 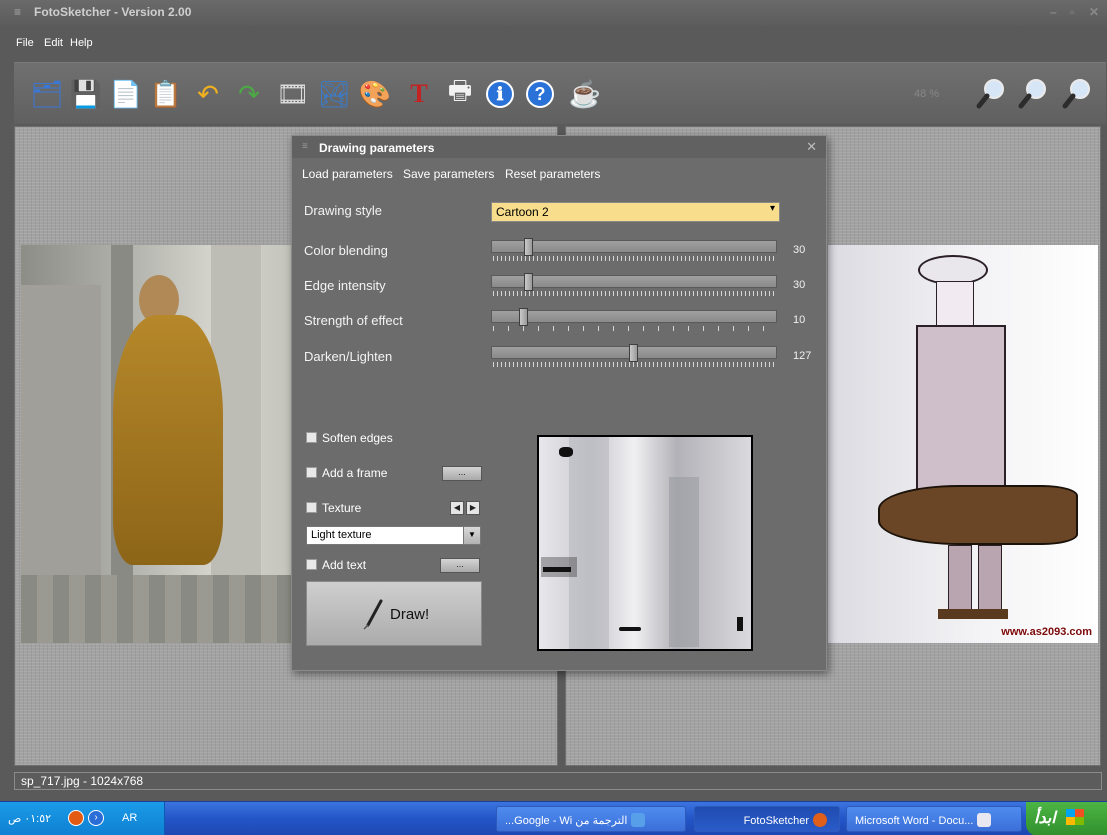 What do you see at coordinates (1045, 818) in the screenshot?
I see `start-label: ابدأ` at bounding box center [1045, 818].